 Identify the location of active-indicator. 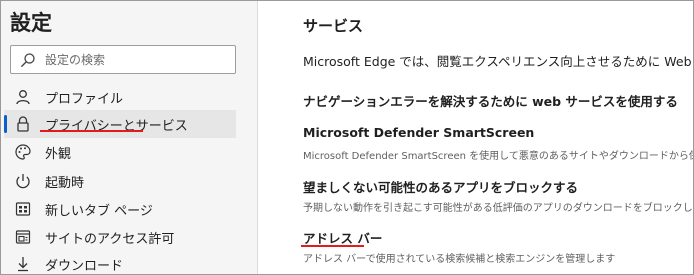
(5, 124).